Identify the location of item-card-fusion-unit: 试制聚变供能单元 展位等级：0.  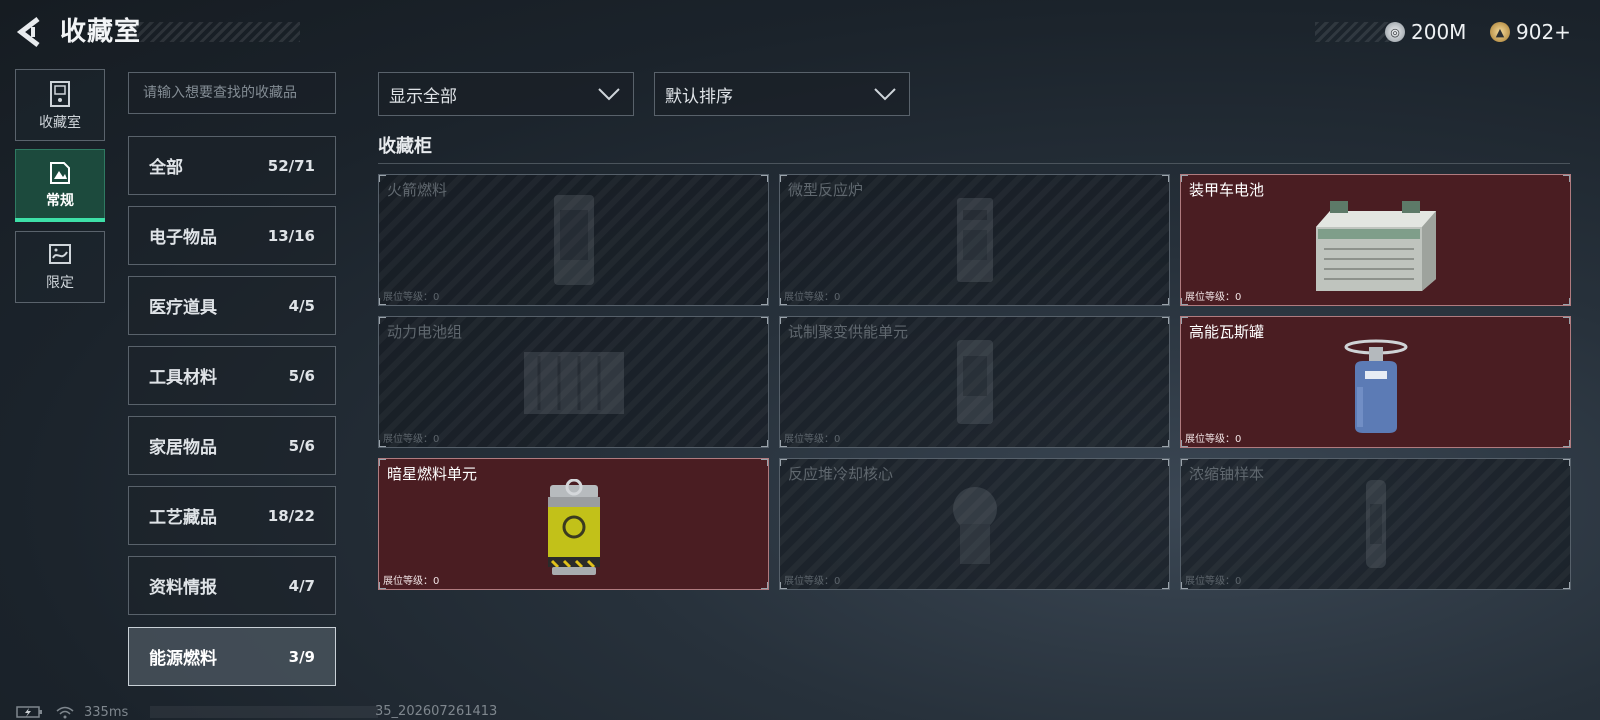
(974, 382).